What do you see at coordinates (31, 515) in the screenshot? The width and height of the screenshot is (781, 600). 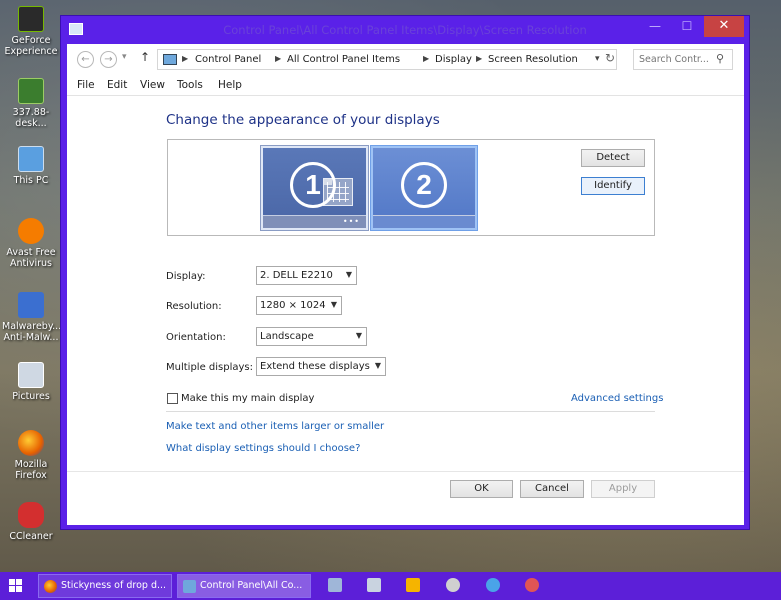 I see `ccleaner-icon` at bounding box center [31, 515].